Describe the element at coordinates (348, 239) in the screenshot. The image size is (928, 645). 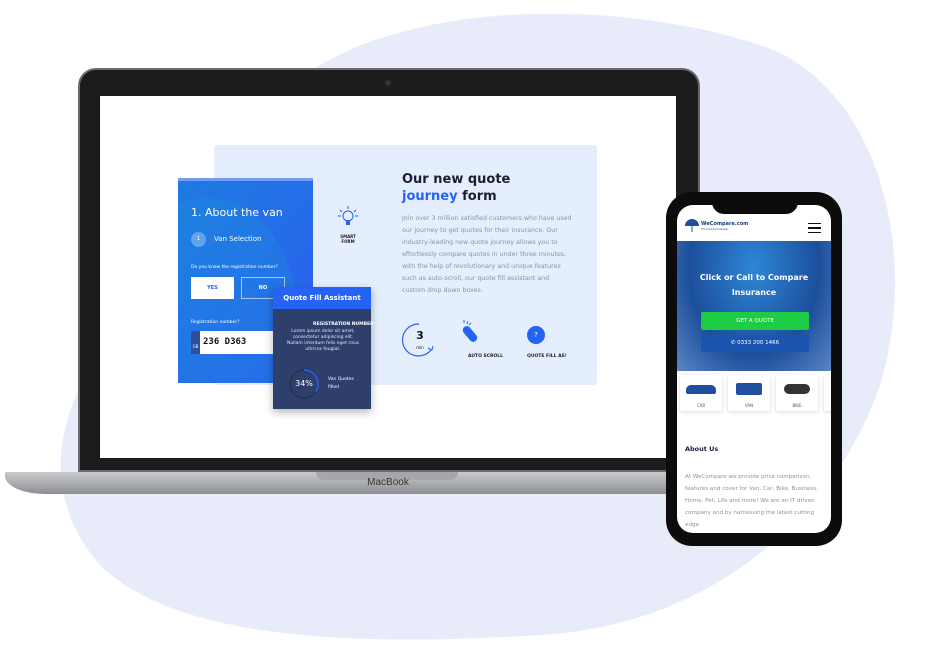
I see `smart-form-label: SMART FORM` at that location.